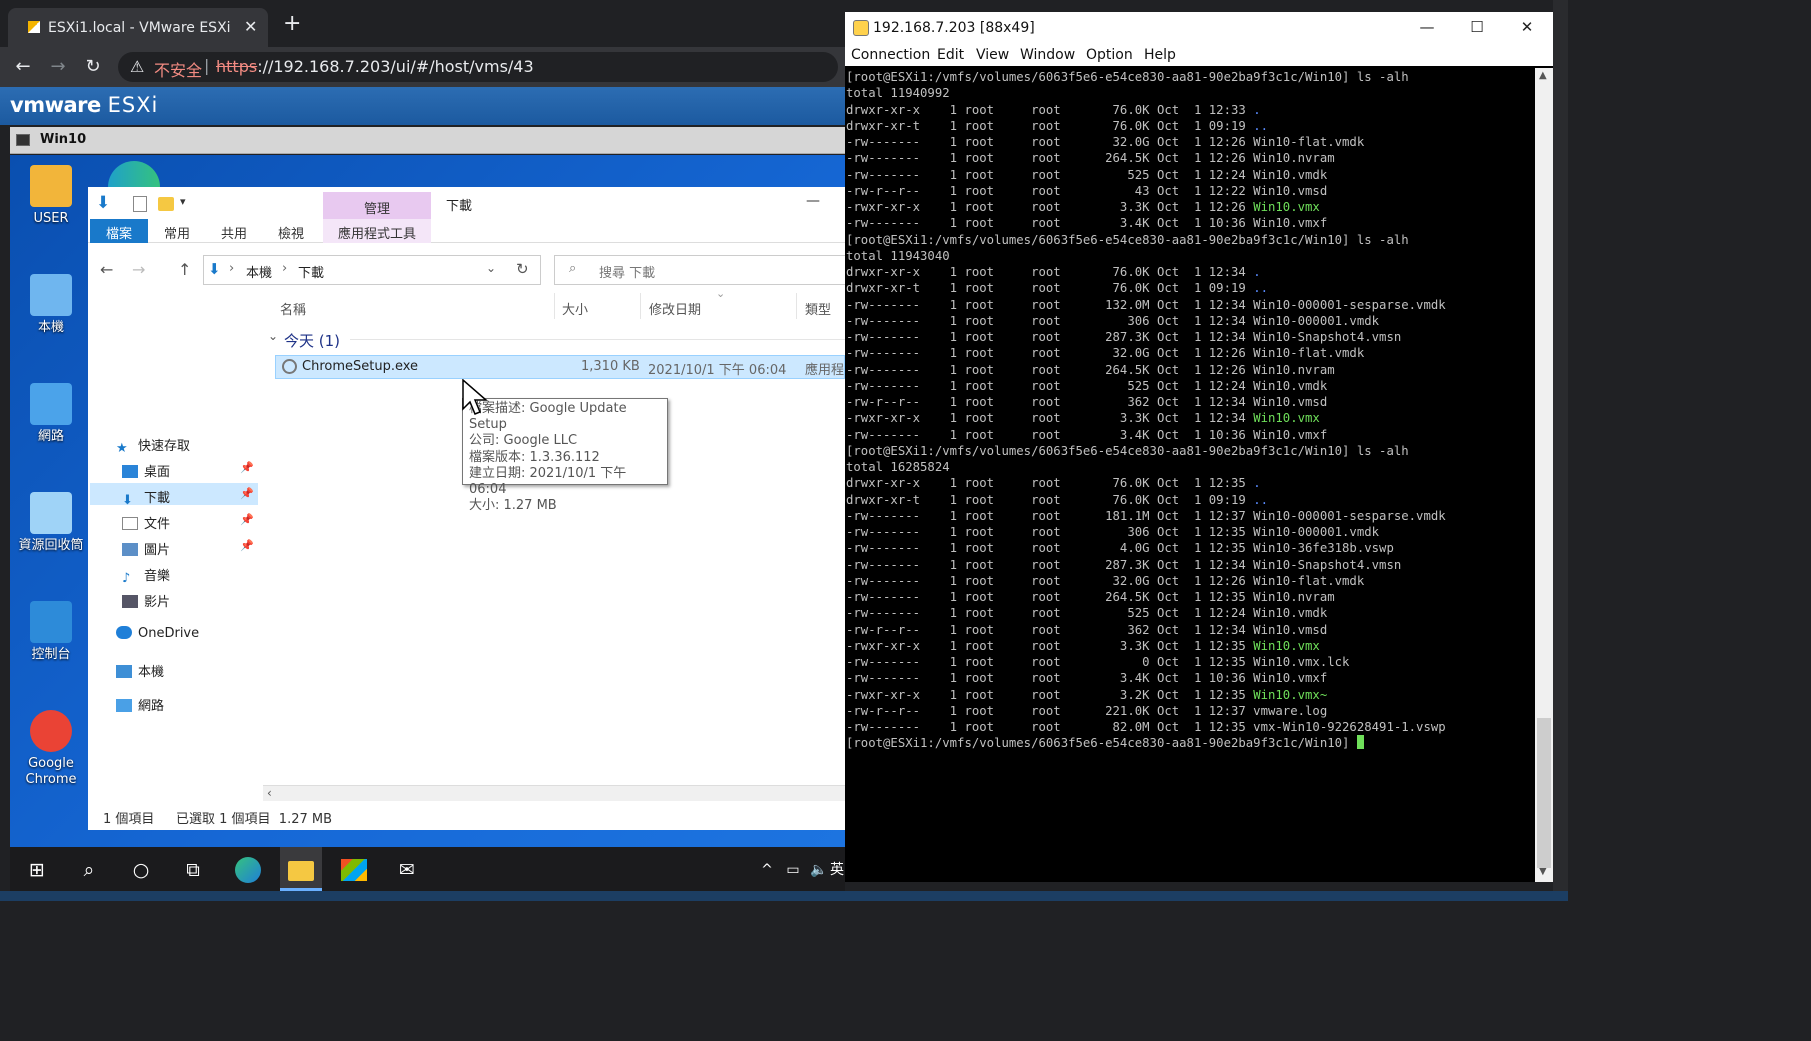 Image resolution: width=1811 pixels, height=1041 pixels. Describe the element at coordinates (177, 232) in the screenshot. I see `tab-home: 常用` at that location.